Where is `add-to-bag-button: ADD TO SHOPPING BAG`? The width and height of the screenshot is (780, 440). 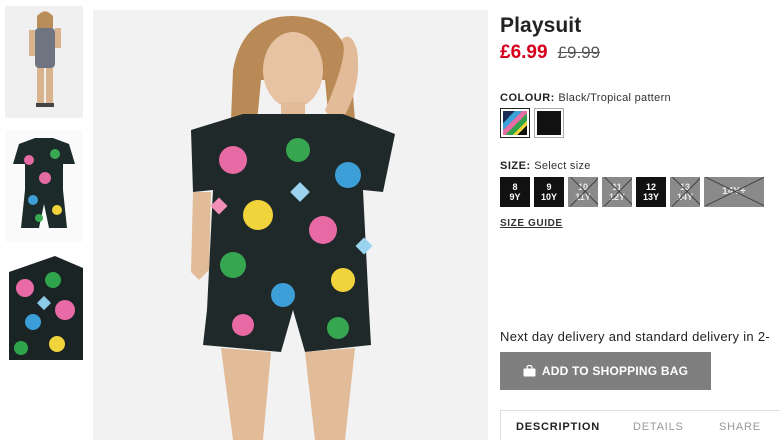 add-to-bag-button: ADD TO SHOPPING BAG is located at coordinates (605, 371).